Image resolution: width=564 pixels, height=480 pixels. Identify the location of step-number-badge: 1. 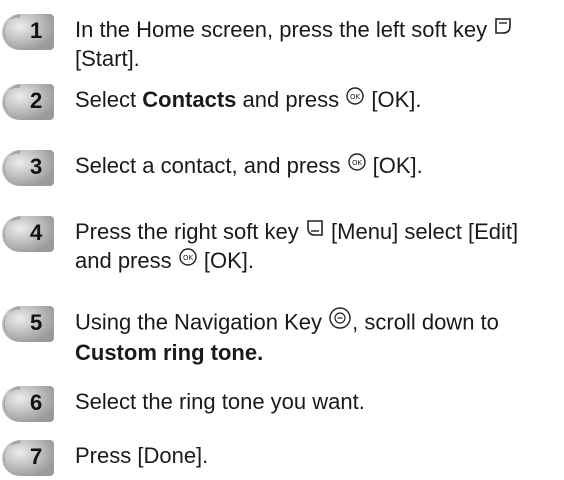
(29, 32).